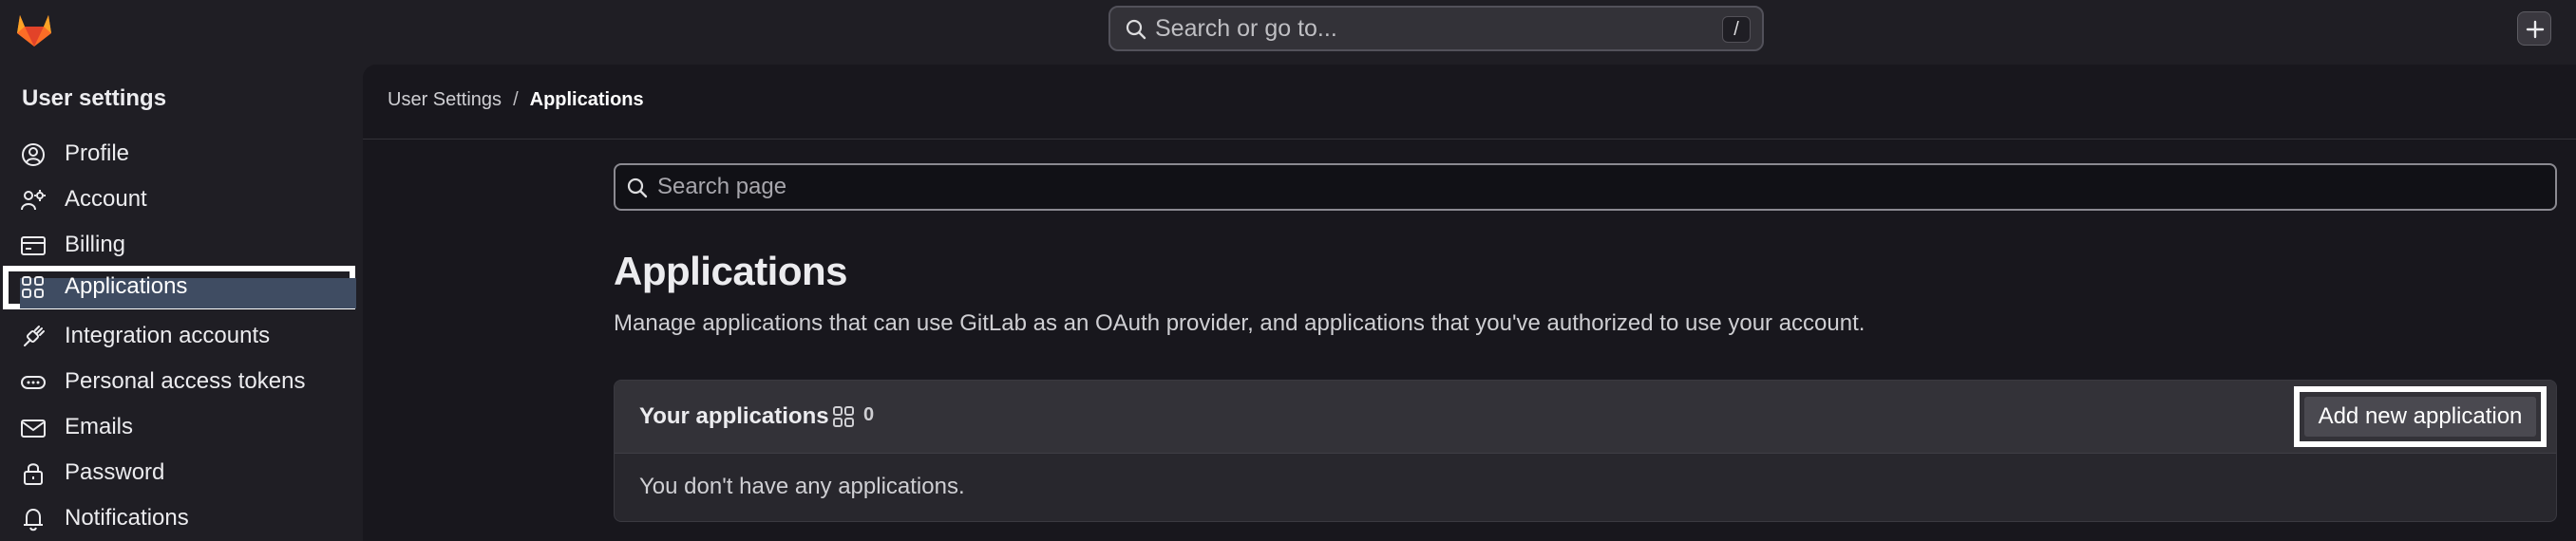 The width and height of the screenshot is (2576, 541). I want to click on card-title: Your applications, so click(734, 416).